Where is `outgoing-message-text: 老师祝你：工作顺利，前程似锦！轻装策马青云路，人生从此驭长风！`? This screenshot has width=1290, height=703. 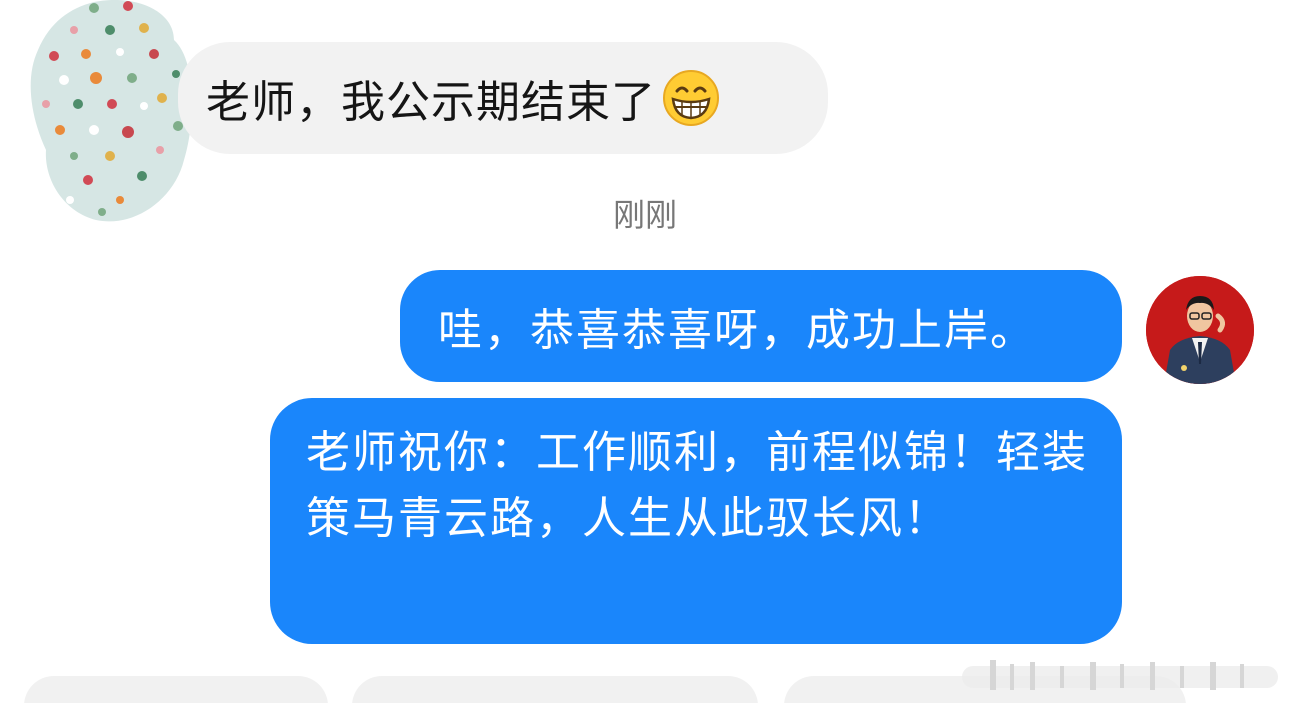 outgoing-message-text: 老师祝你：工作顺利，前程似锦！轻装策马青云路，人生从此驭长风！ is located at coordinates (697, 485).